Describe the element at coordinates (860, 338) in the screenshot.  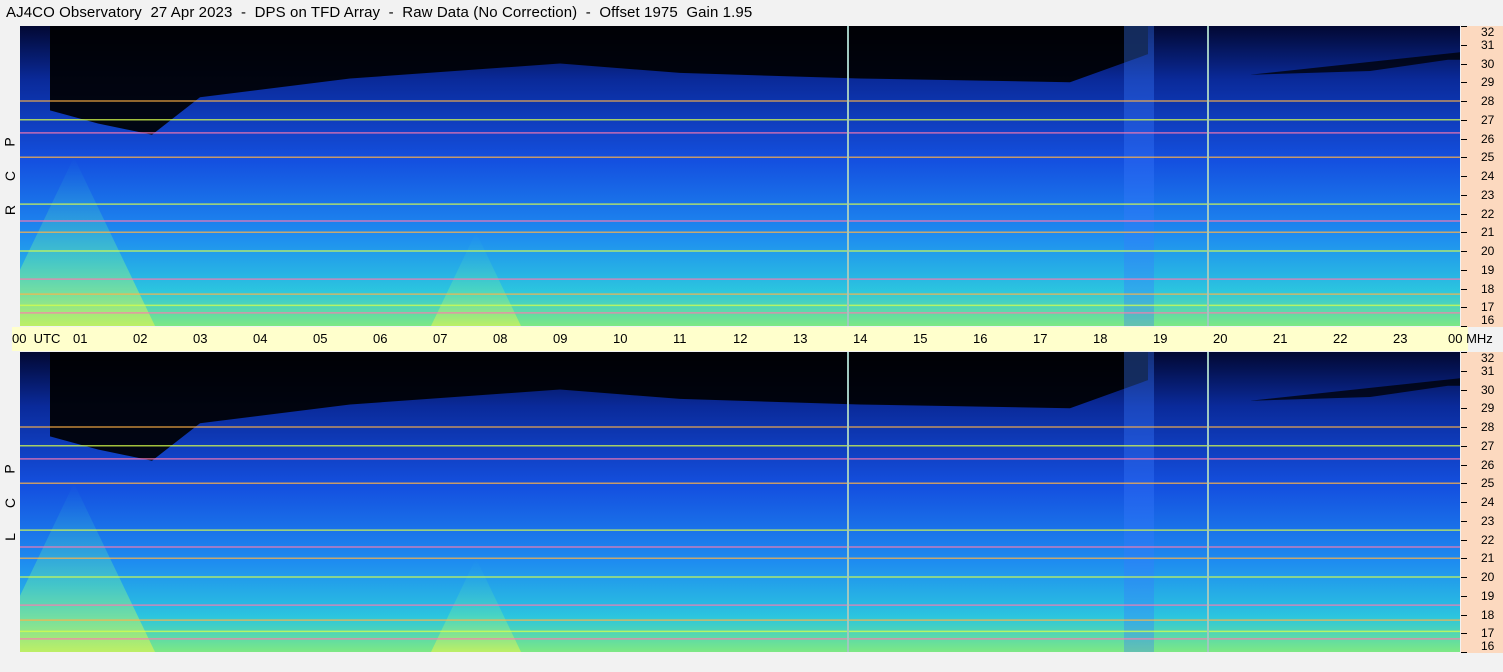
I see `utc-tick-label: 14` at that location.